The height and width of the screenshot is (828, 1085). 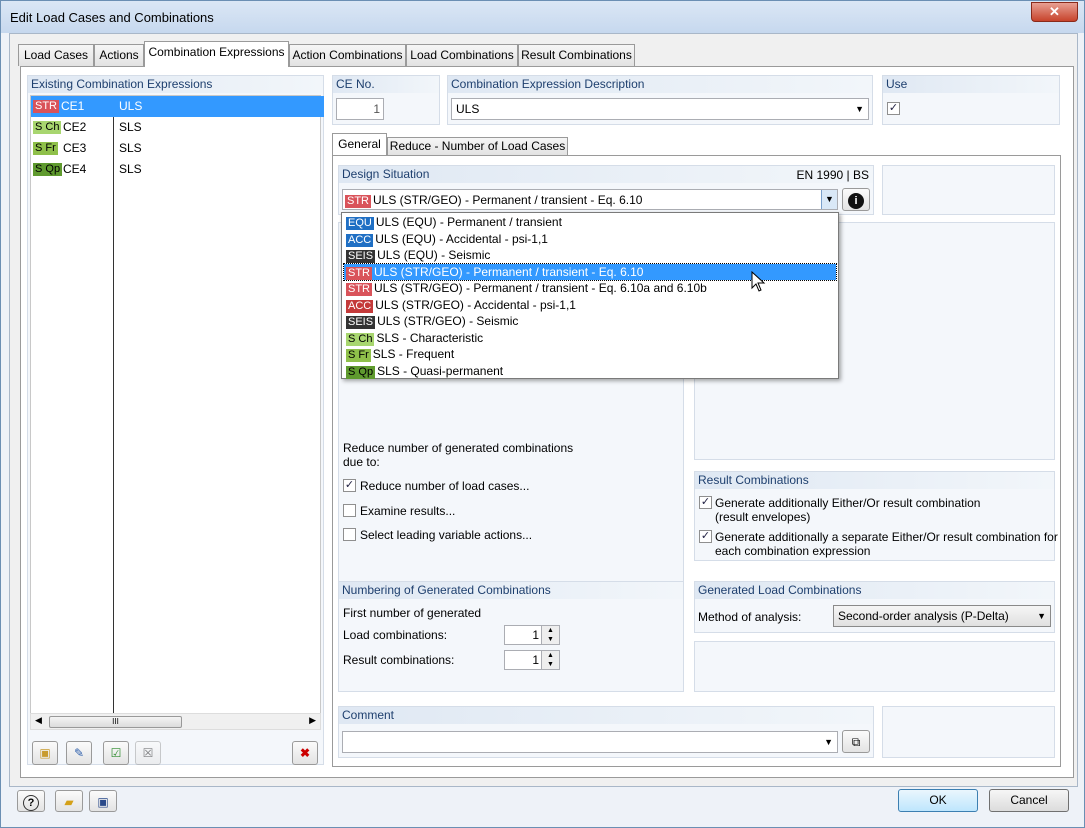 What do you see at coordinates (590, 742) in the screenshot?
I see `comment-field: ▼` at bounding box center [590, 742].